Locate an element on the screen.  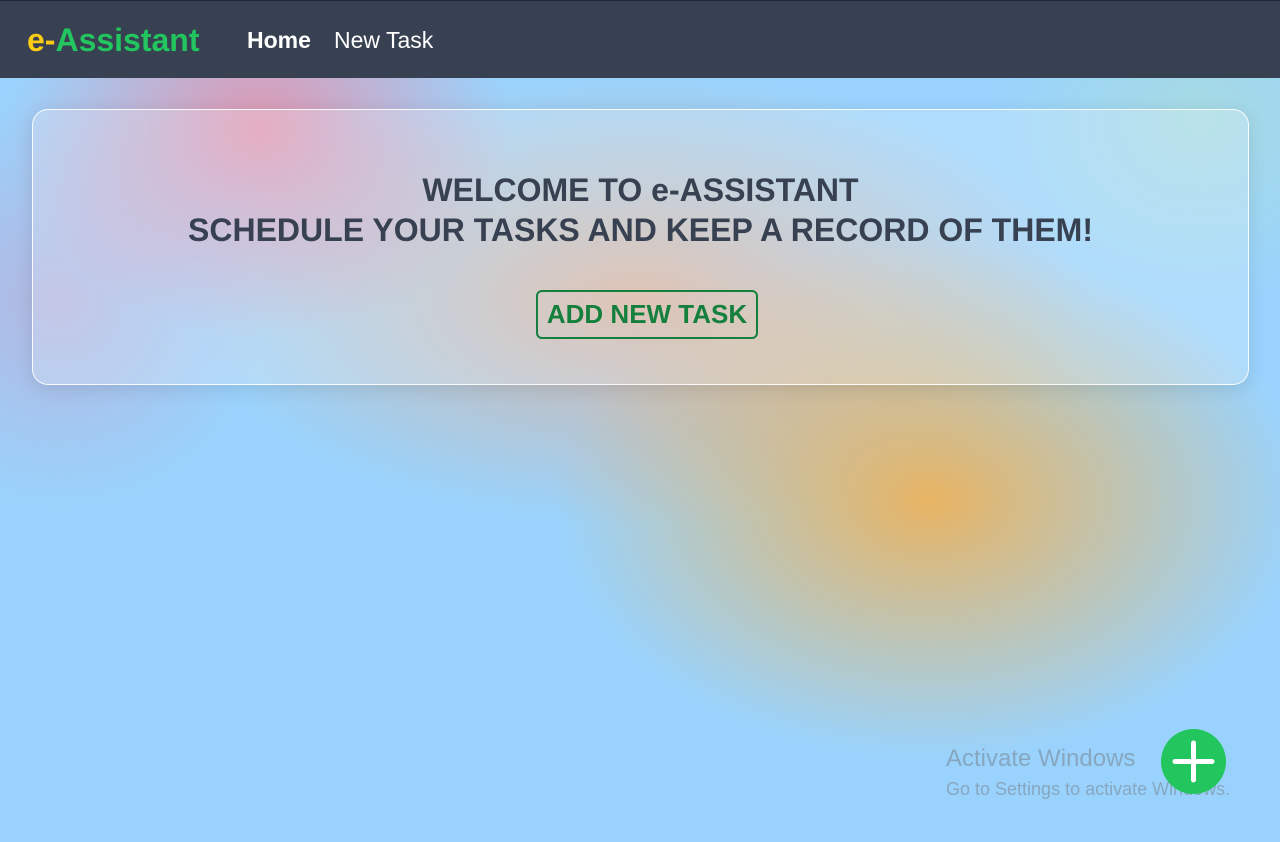
add-task-fab is located at coordinates (1193, 761).